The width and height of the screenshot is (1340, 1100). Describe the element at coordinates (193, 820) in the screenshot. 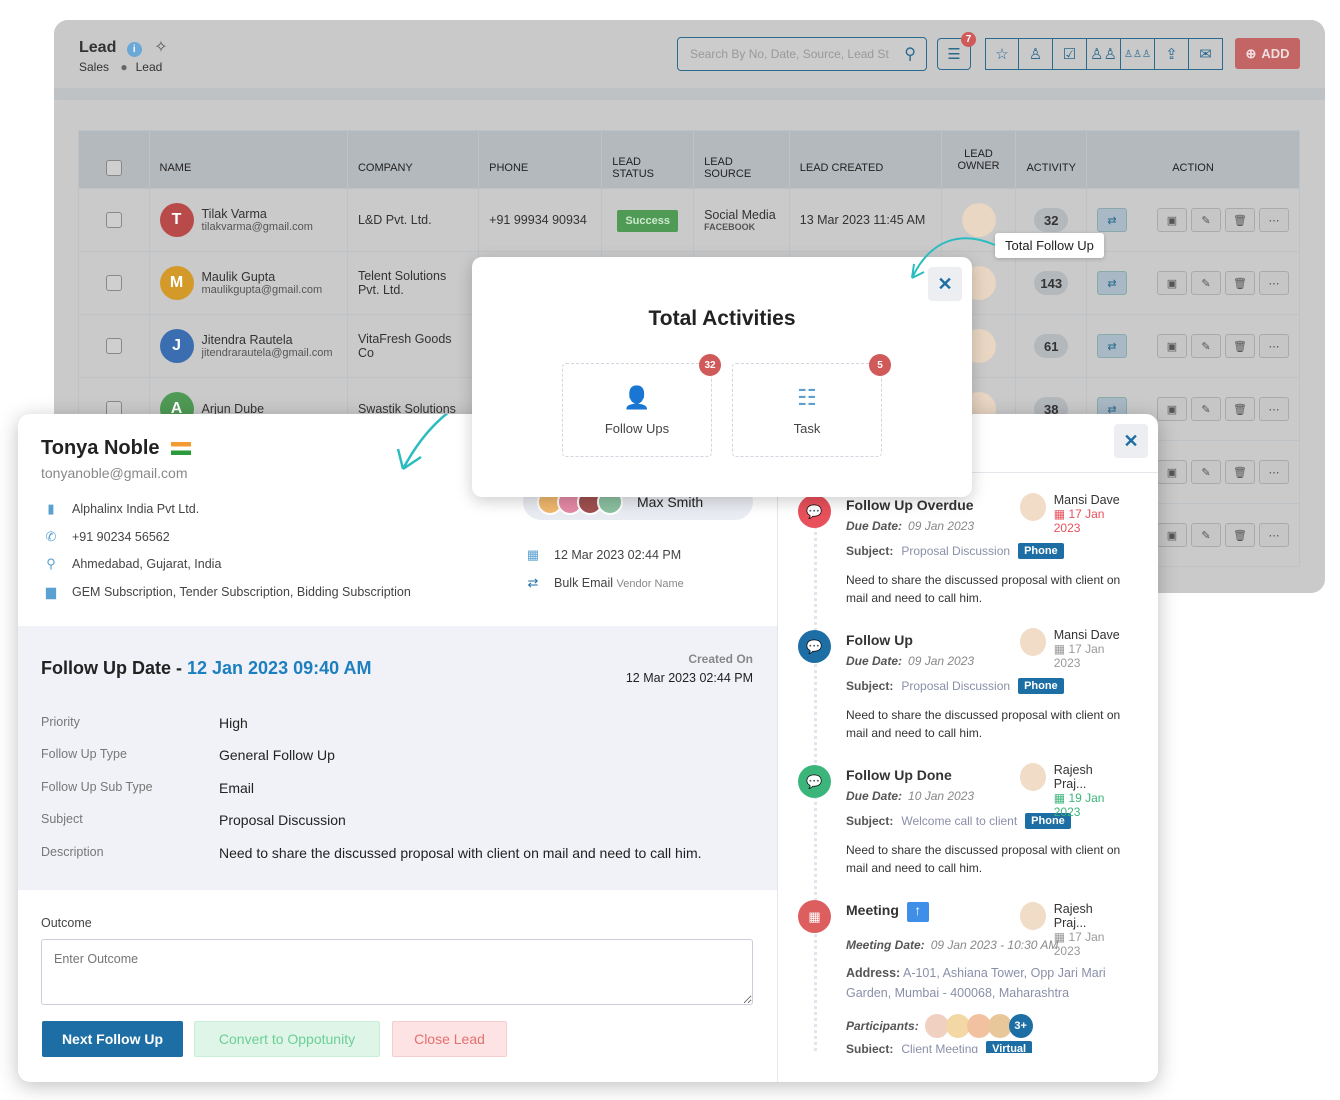

I see `field-subject: Subject Proposal Discussion` at that location.